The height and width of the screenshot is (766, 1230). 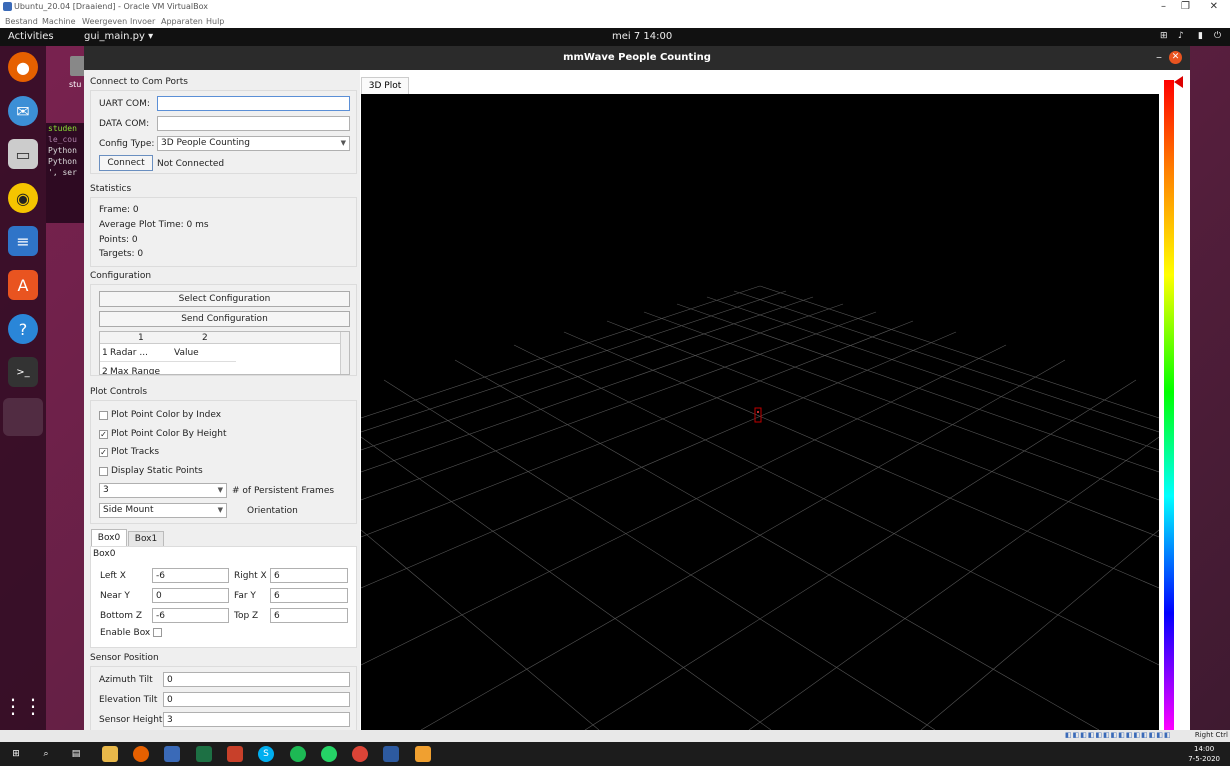 What do you see at coordinates (62, 150) in the screenshot?
I see `terminal-line: Python` at bounding box center [62, 150].